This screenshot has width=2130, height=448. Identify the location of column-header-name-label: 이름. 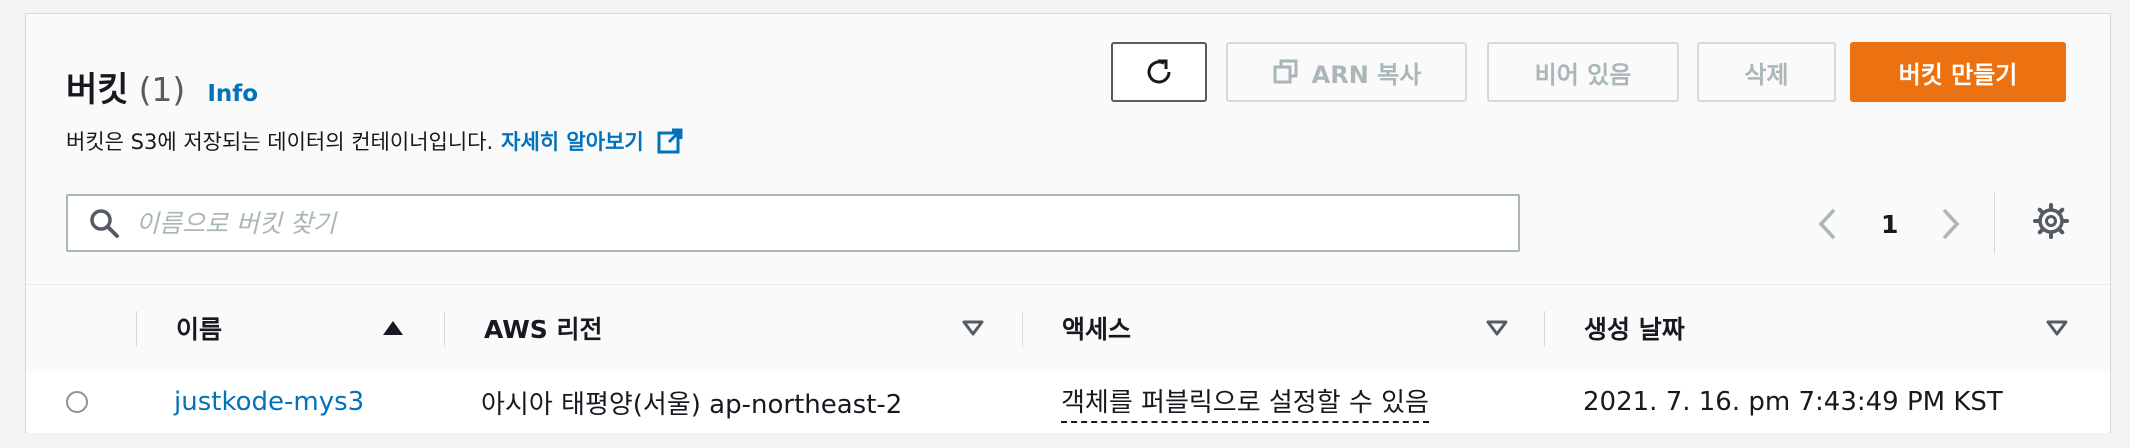
(199, 329).